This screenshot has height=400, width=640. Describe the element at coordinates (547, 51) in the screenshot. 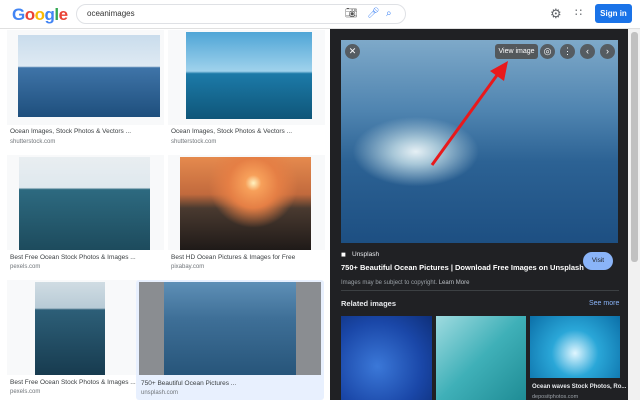

I see `lens-icon: ◎` at that location.